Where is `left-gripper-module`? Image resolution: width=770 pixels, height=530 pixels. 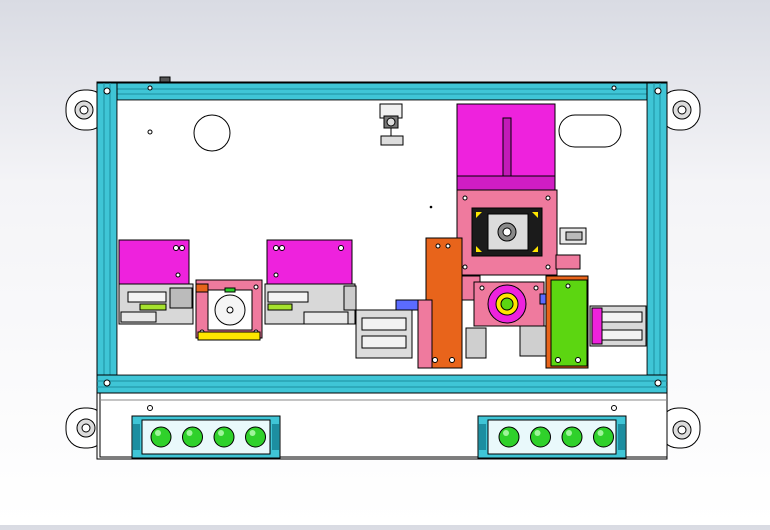 left-gripper-module is located at coordinates (156, 282).